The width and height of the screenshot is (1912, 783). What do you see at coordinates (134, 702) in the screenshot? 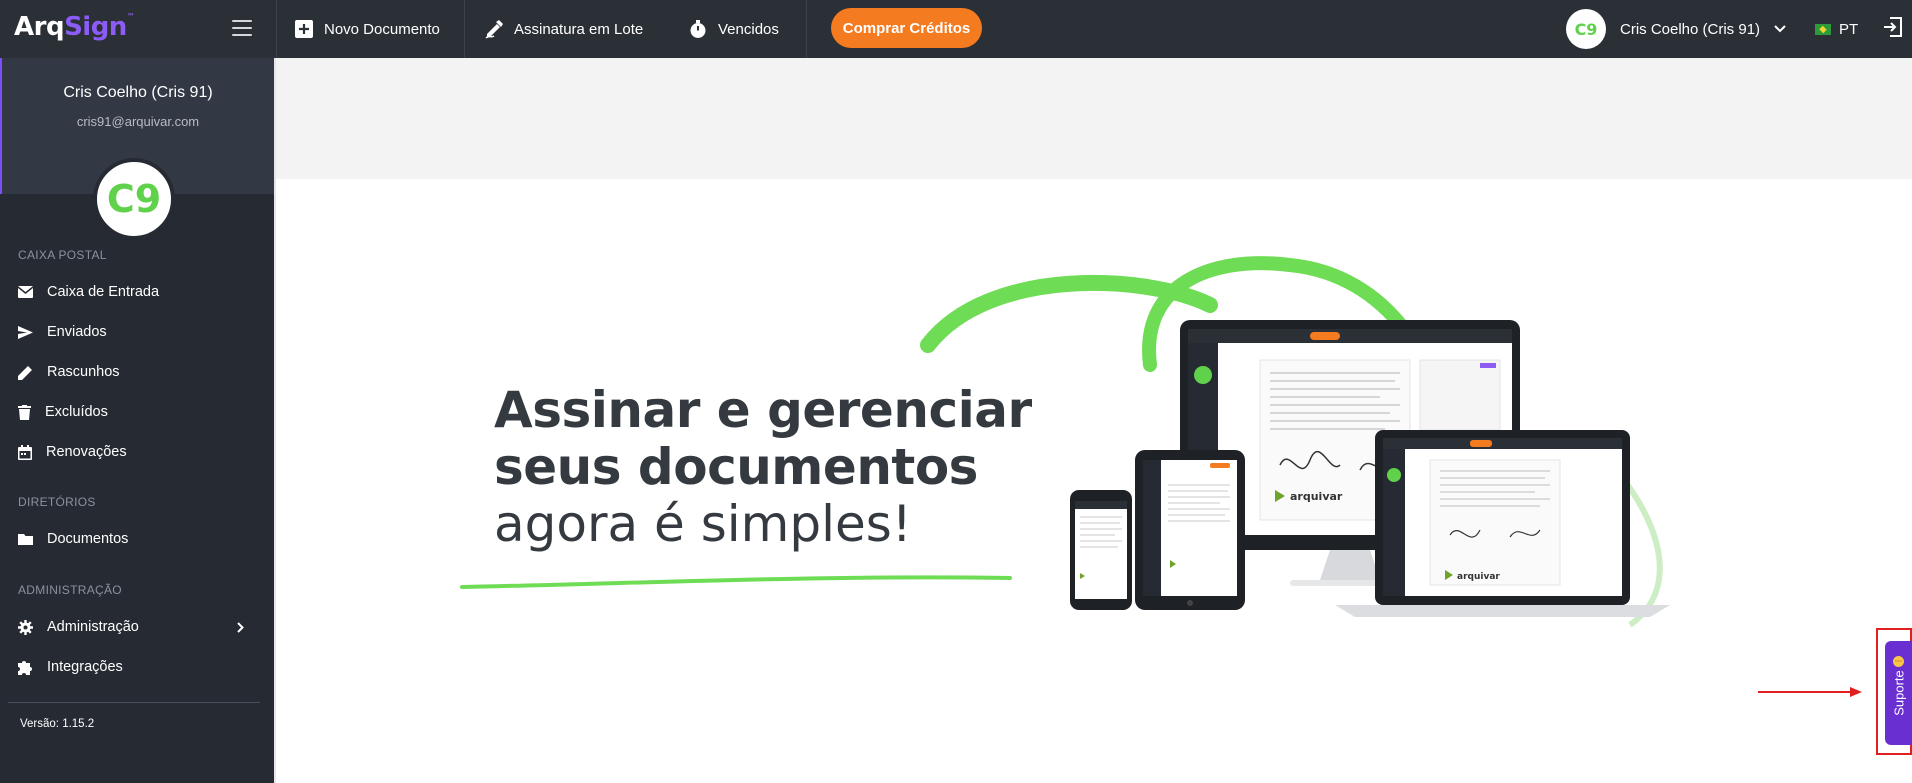
I see `sidebar-divider` at bounding box center [134, 702].